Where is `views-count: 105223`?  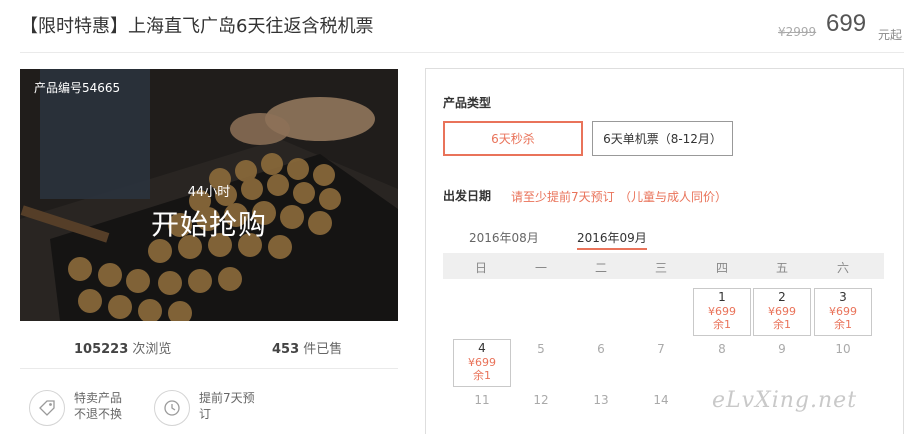
views-count: 105223 is located at coordinates (101, 349).